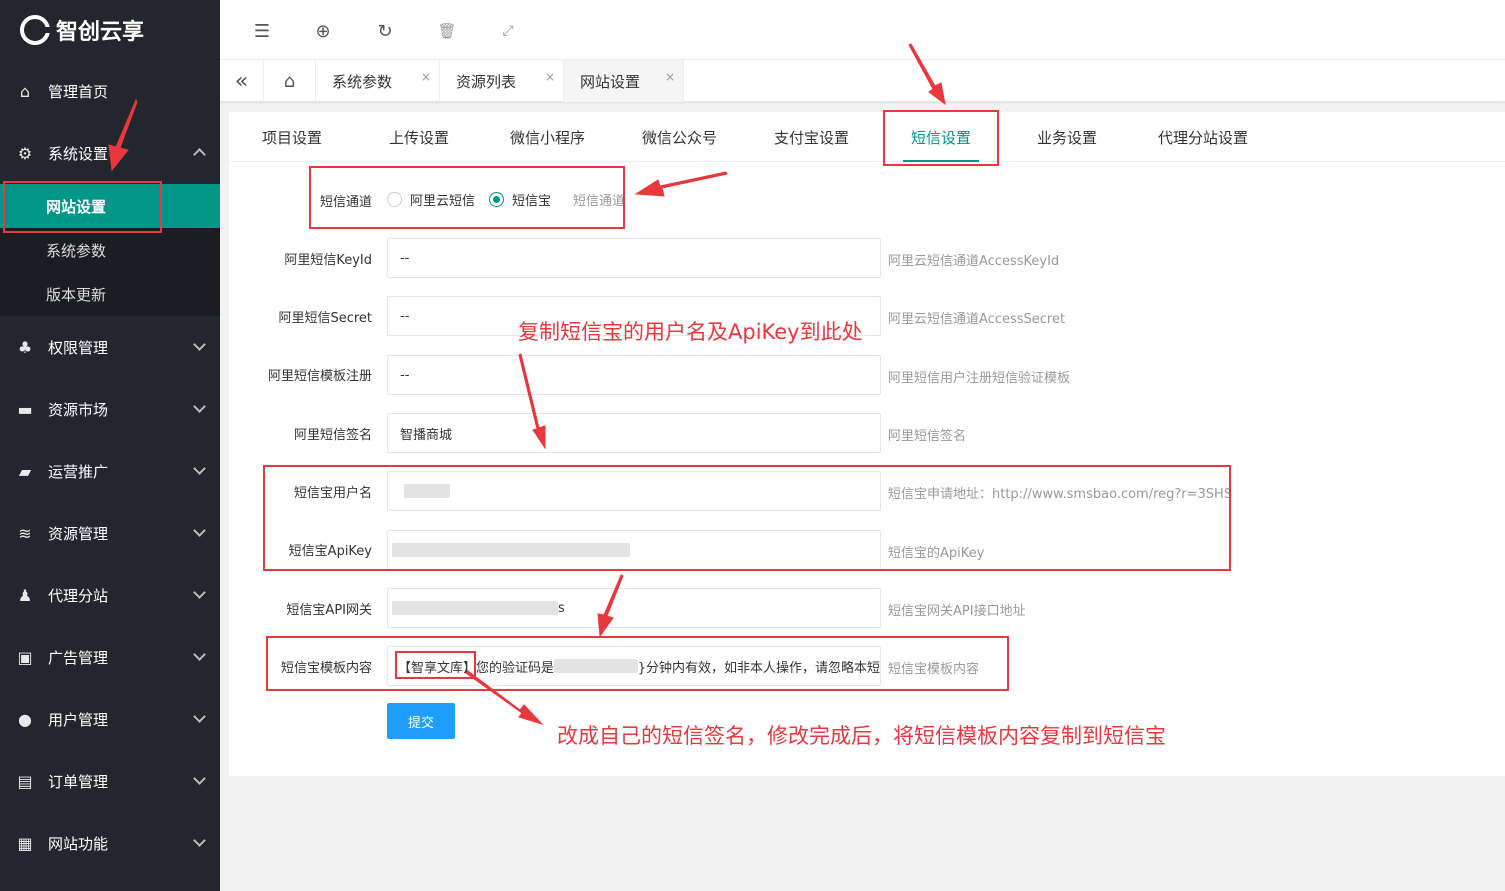  What do you see at coordinates (199, 154) in the screenshot?
I see `chevron-up-icon` at bounding box center [199, 154].